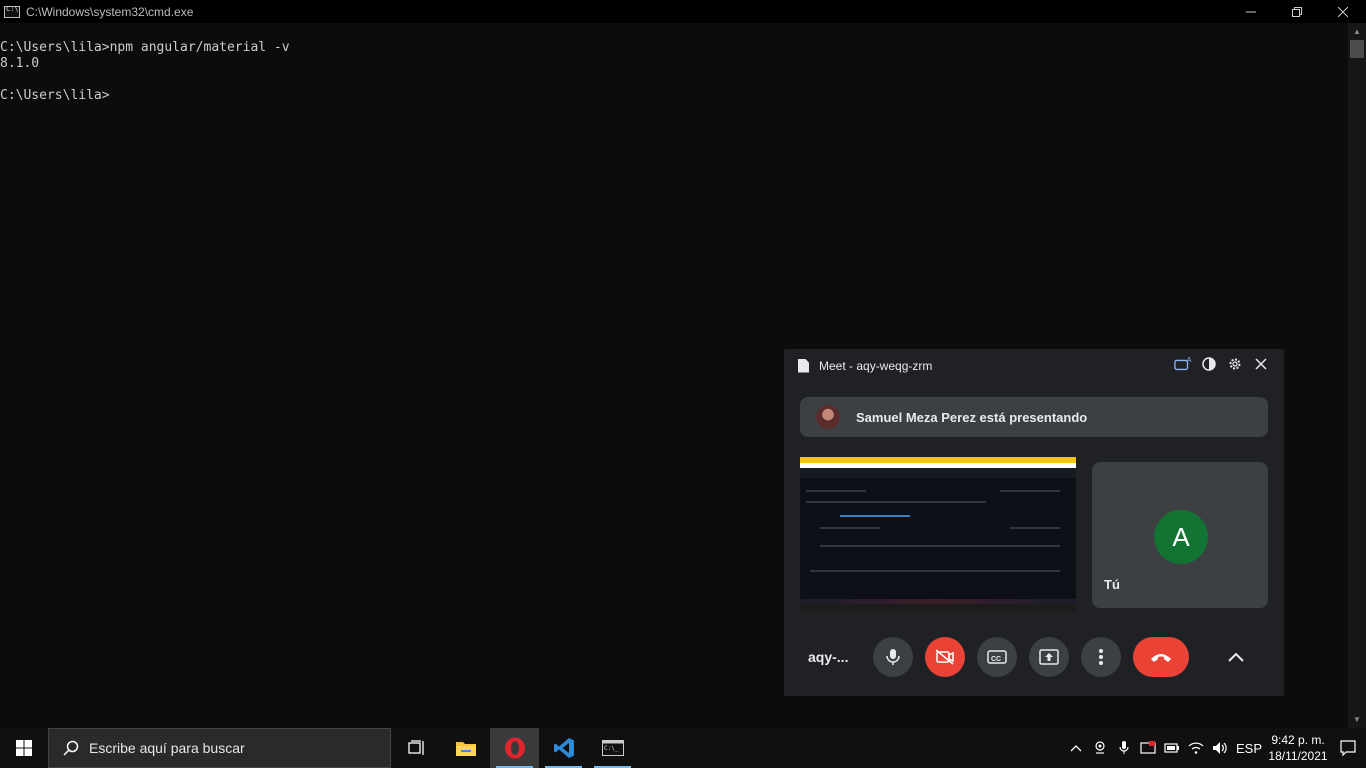 This screenshot has height=768, width=1366. Describe the element at coordinates (972, 417) in the screenshot. I see `presenting-text: Samuel Meza Perez está presentando` at that location.